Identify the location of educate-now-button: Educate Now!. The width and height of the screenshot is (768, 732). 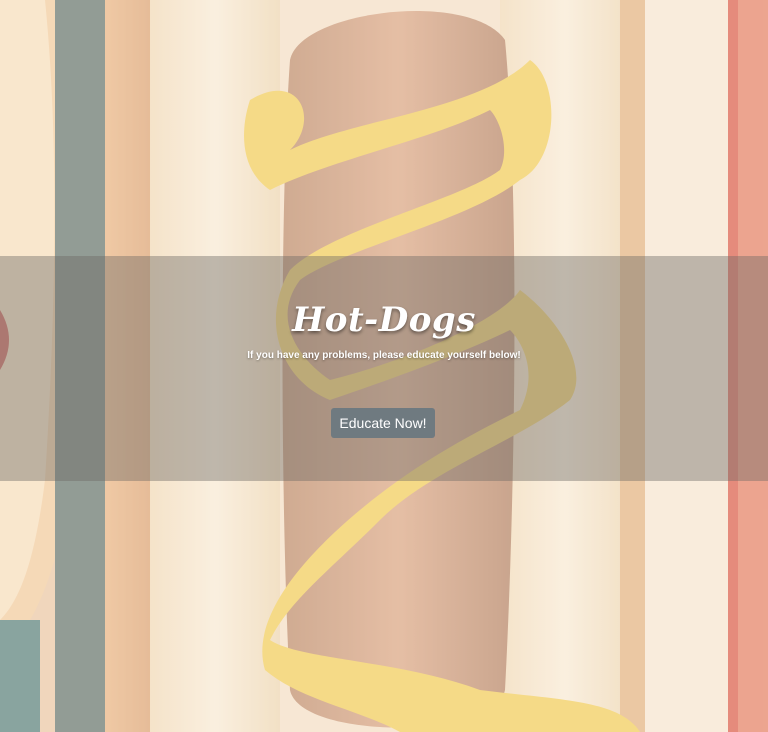
(383, 423).